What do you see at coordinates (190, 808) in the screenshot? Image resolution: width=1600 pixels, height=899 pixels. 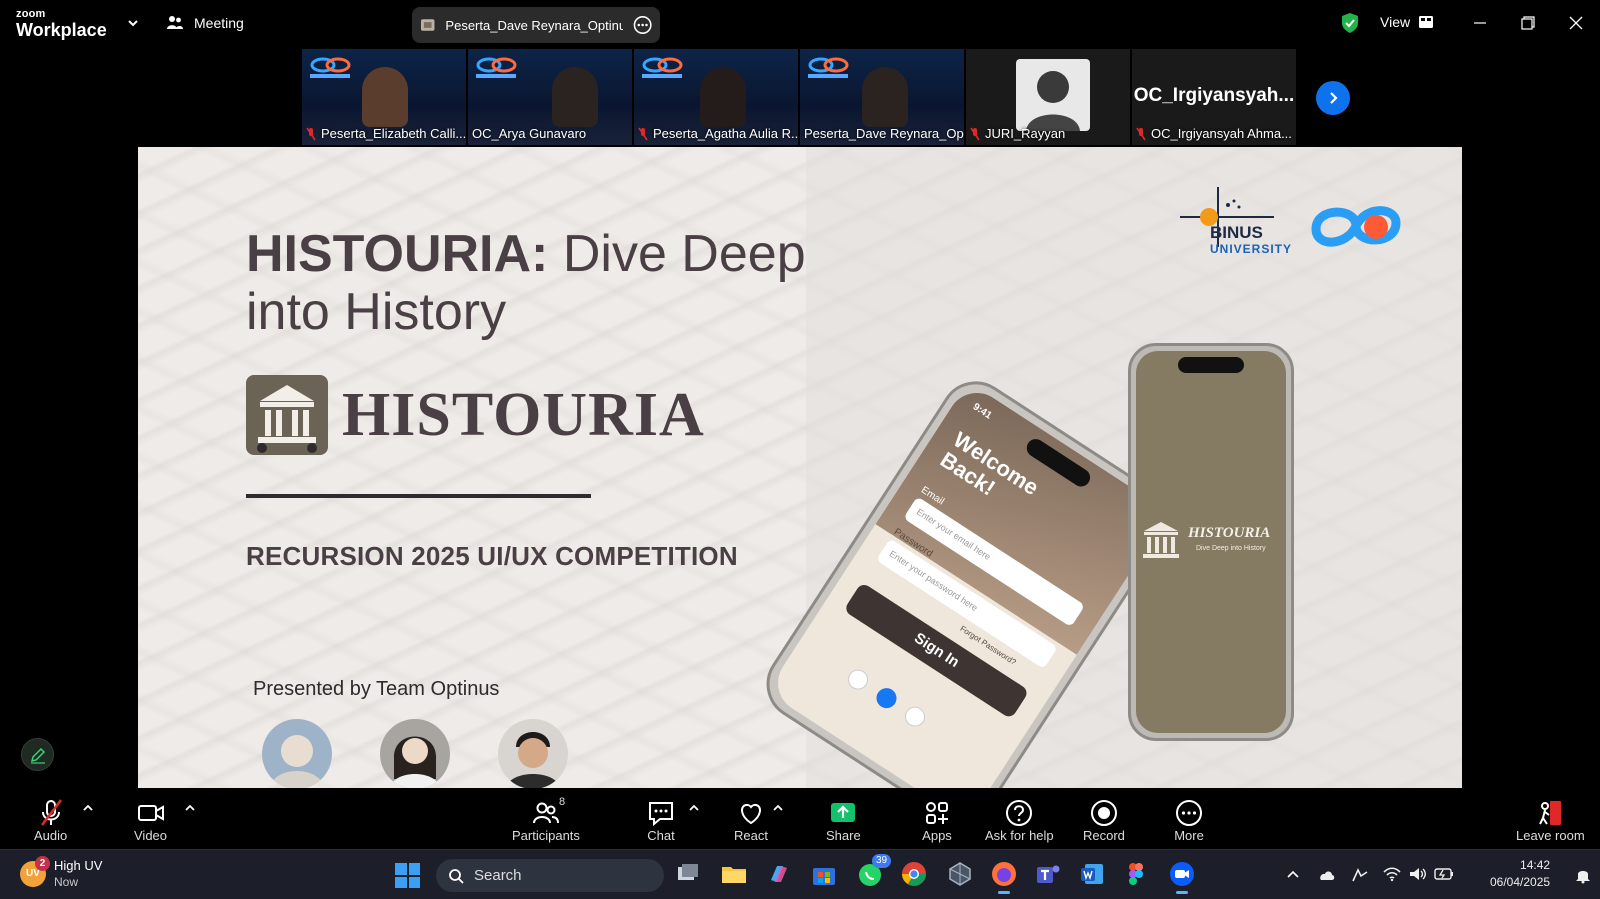 I see `video-options-chevron-icon` at bounding box center [190, 808].